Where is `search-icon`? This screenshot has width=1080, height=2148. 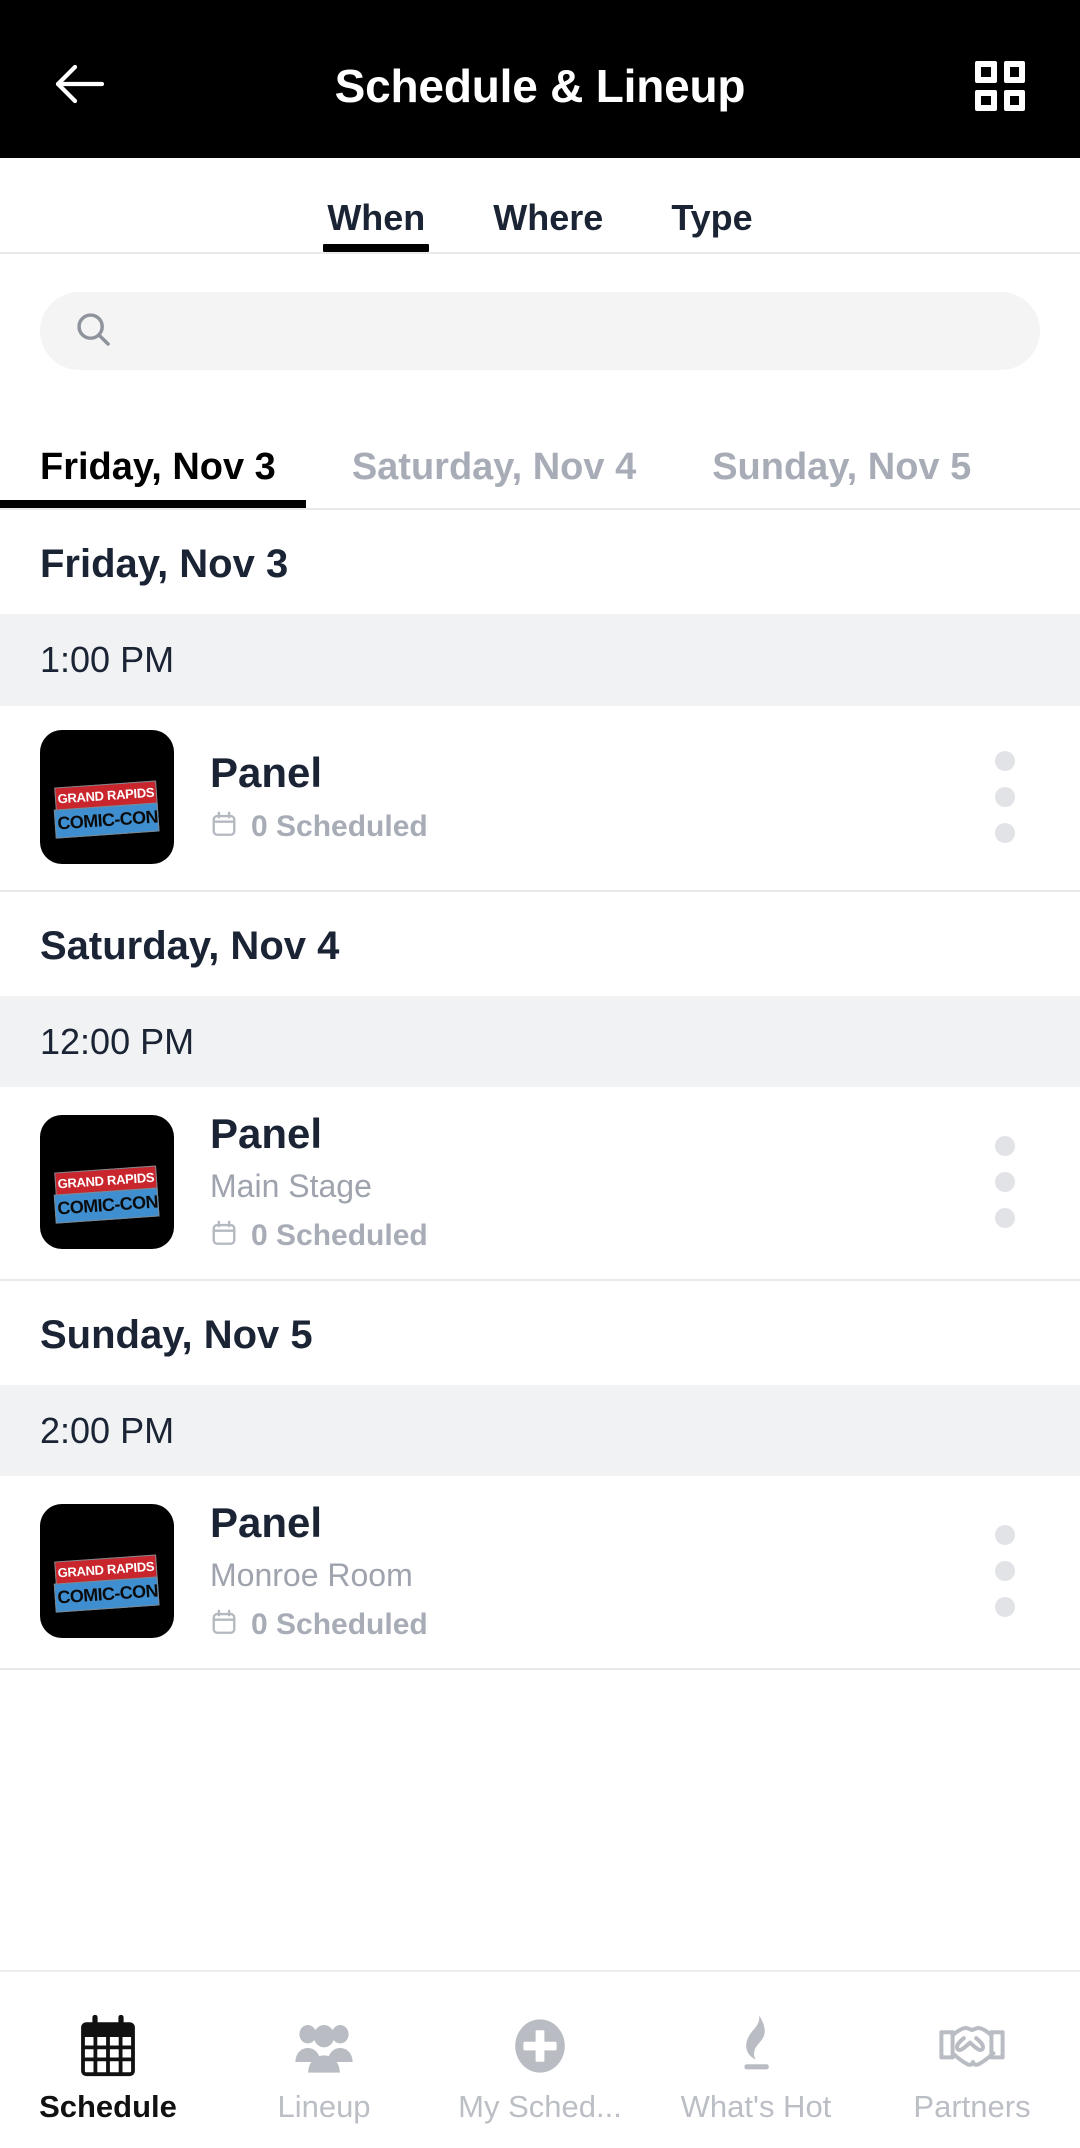
search-icon is located at coordinates (93, 331).